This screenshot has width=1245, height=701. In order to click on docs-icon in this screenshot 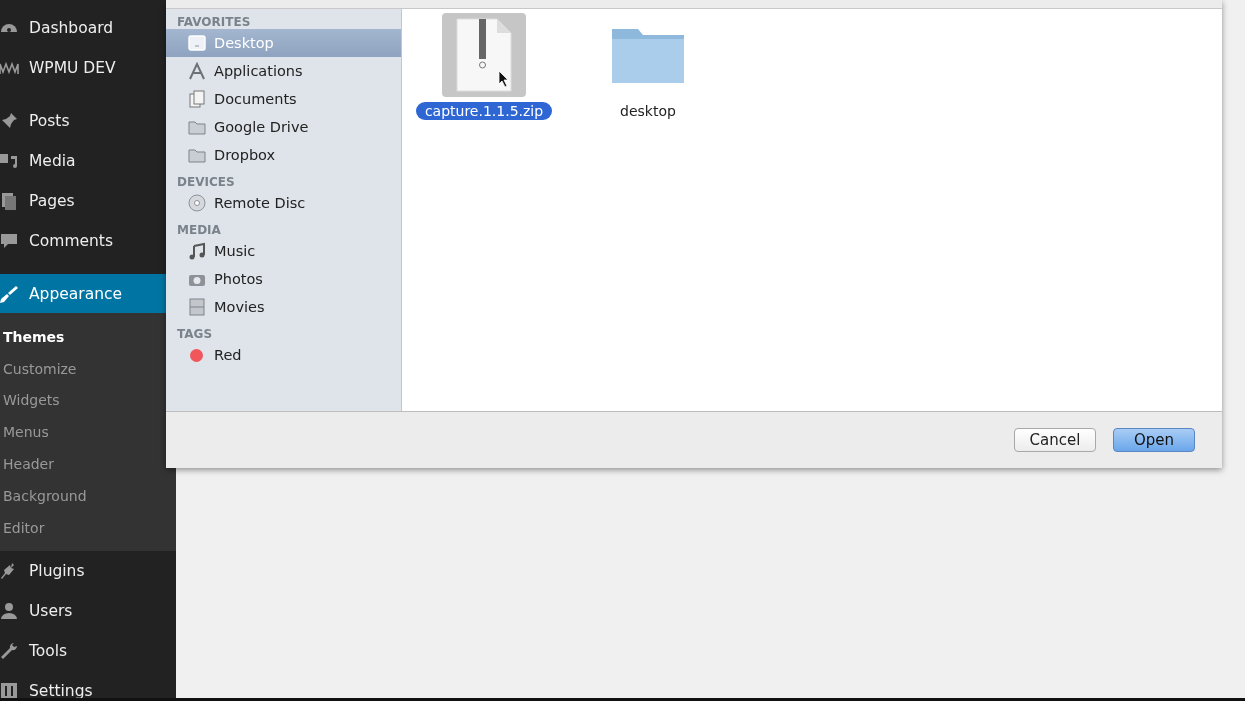, I will do `click(197, 99)`.